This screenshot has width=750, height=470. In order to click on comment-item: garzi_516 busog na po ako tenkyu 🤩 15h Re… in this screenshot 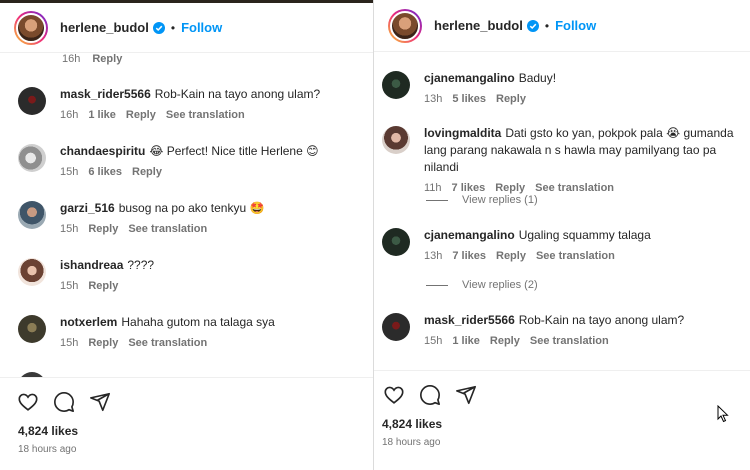, I will do `click(186, 217)`.